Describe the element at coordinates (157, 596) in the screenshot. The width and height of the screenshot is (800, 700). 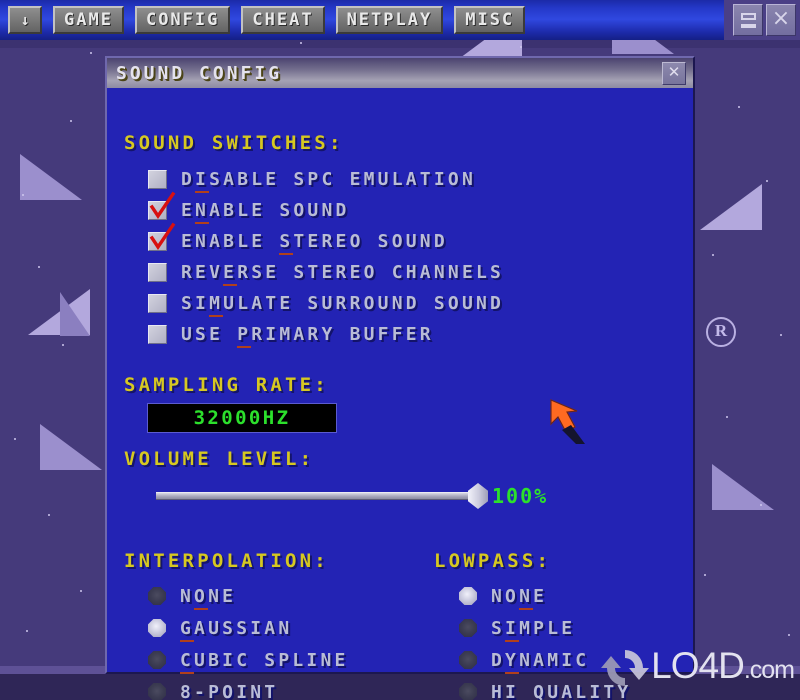
I see `radio-interpolation-none` at that location.